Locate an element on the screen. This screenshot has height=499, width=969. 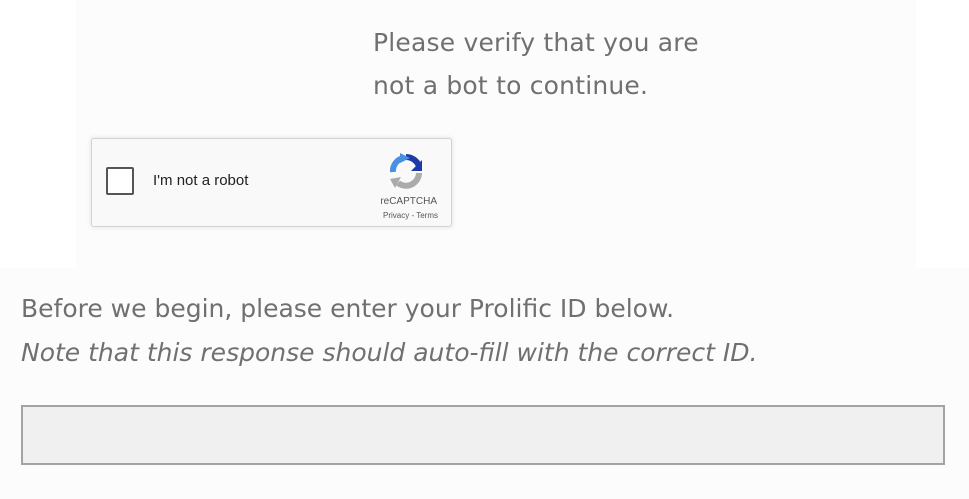
not-a-robot-label: I'm not a robot is located at coordinates (201, 180).